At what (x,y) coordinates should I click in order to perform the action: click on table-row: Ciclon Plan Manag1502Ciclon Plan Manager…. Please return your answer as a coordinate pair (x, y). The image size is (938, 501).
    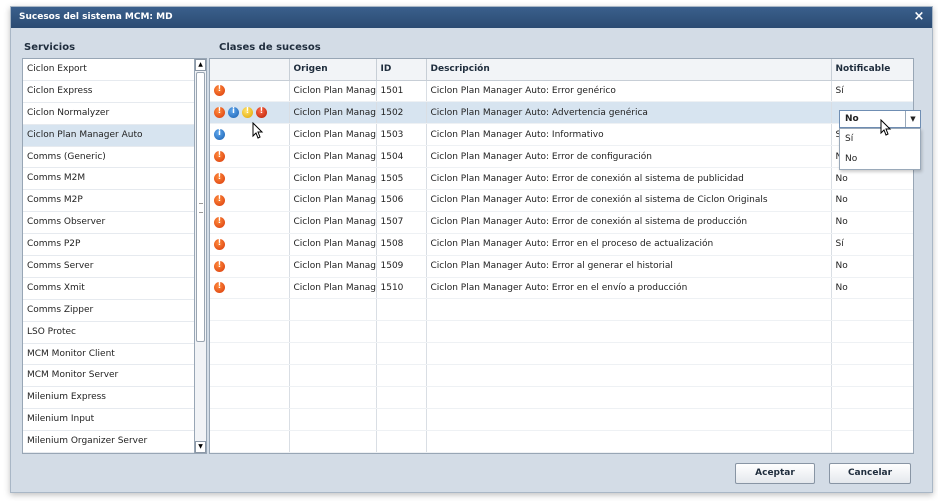
    Looking at the image, I should click on (561, 113).